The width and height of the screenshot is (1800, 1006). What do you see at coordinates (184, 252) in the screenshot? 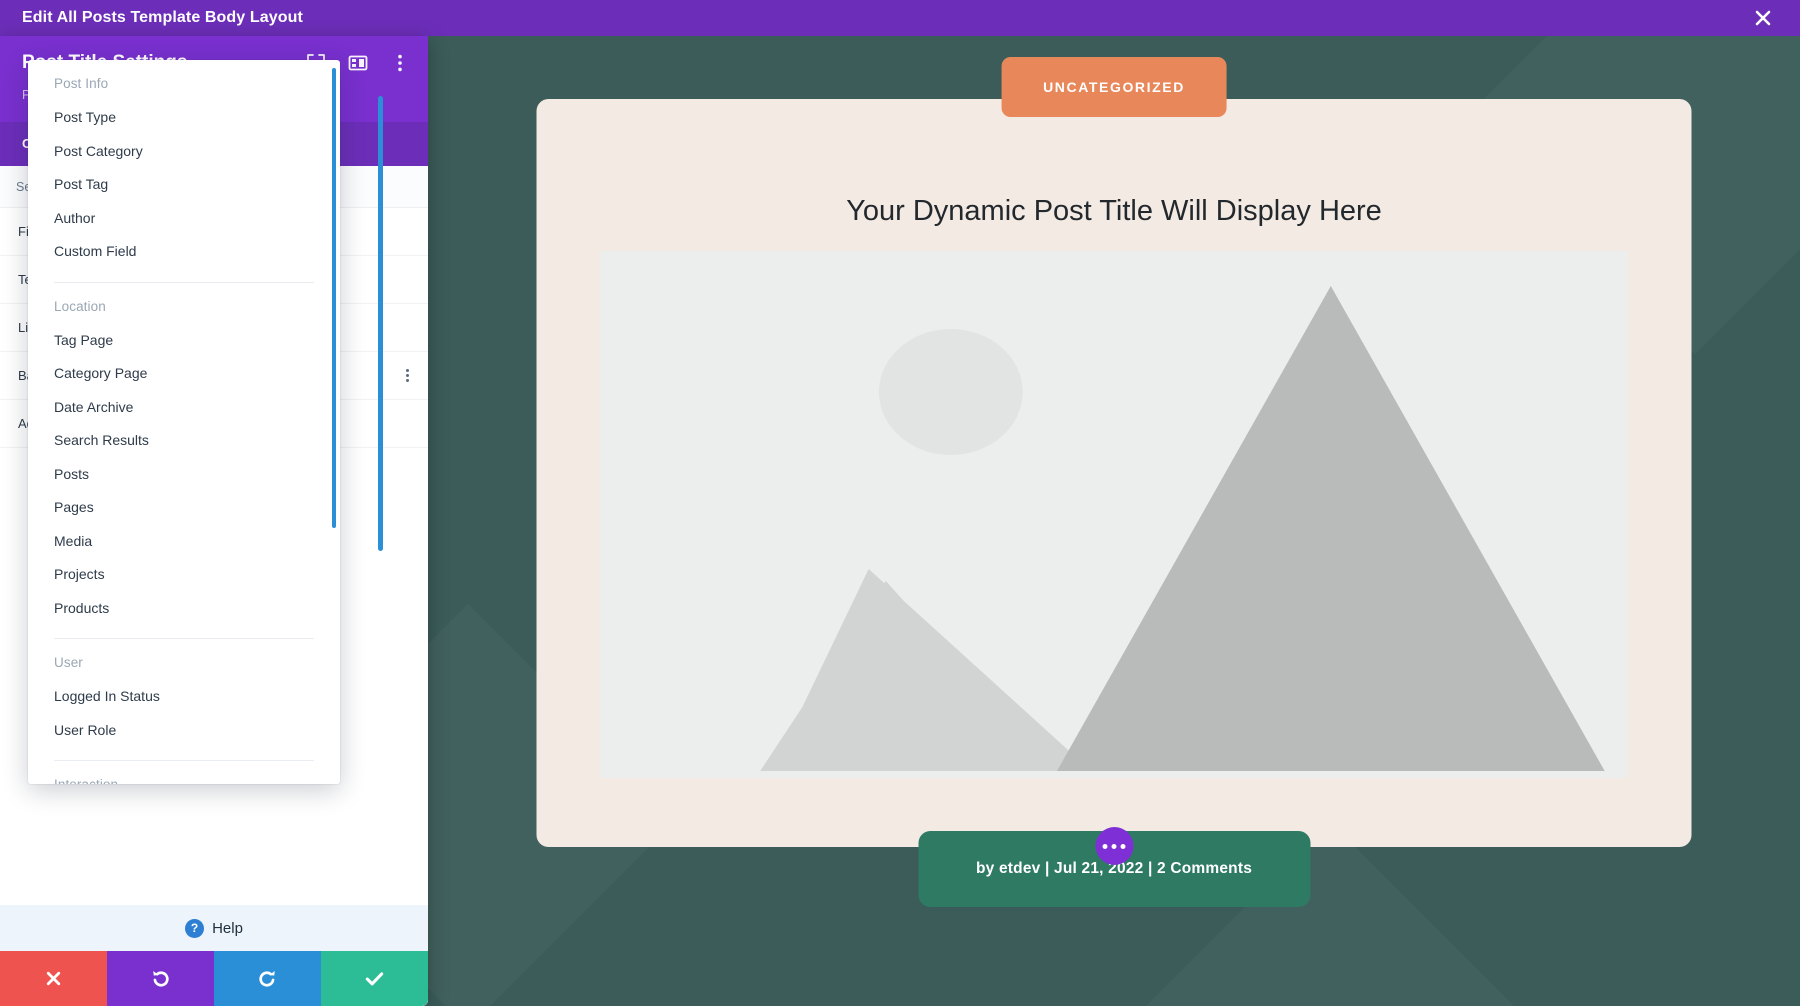
I see `dropdown-item-custom-field: Custom Field` at bounding box center [184, 252].